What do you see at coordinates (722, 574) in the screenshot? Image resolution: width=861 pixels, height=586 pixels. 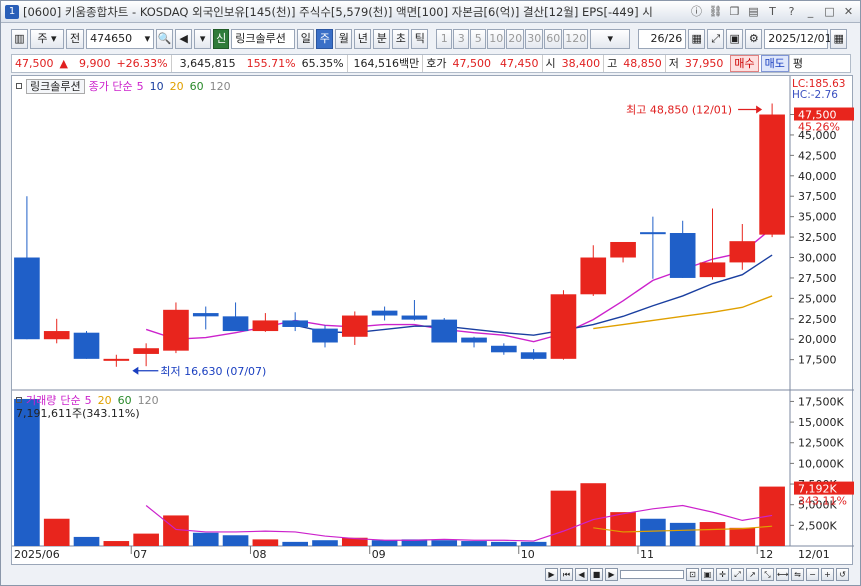 I see `crosshair-icon: ✛` at bounding box center [722, 574].